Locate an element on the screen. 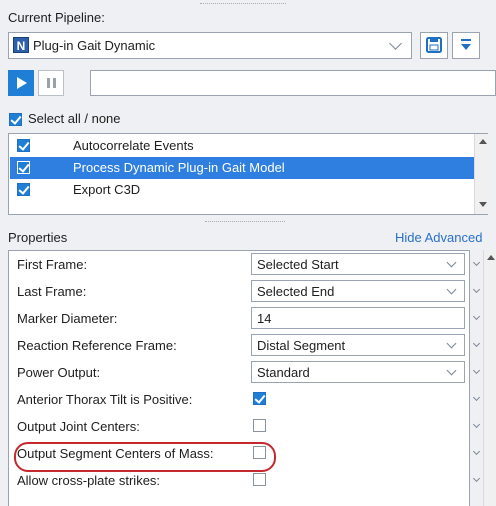  save-icon is located at coordinates (434, 45).